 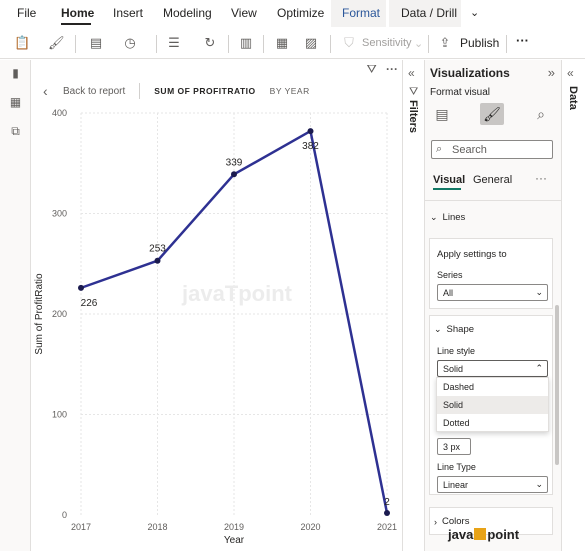 I want to click on sensitivity-button: Sensitivity, so click(x=387, y=43).